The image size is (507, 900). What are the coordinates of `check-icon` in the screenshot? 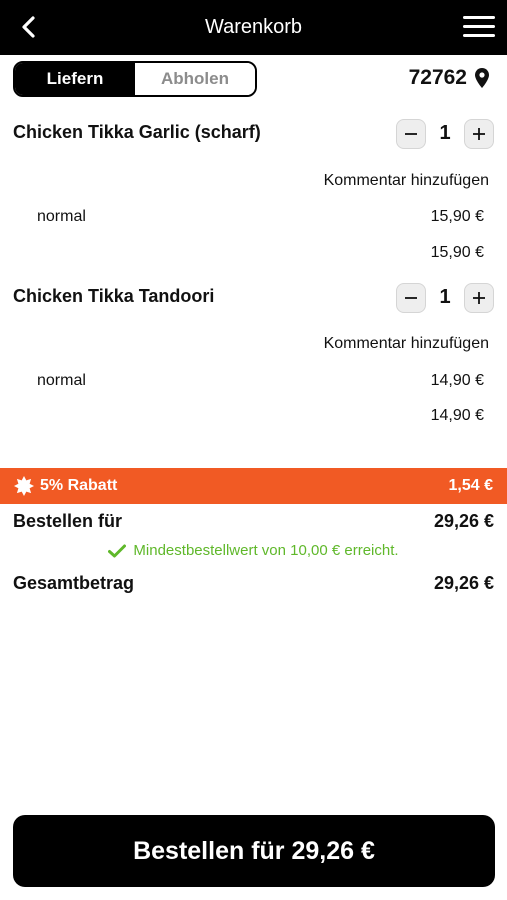 It's located at (117, 550).